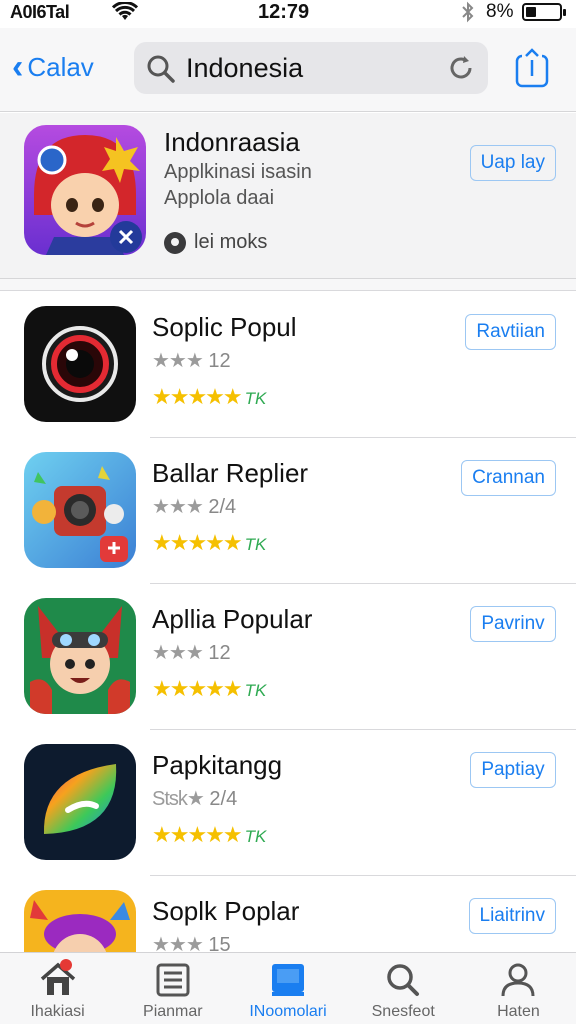 Image resolution: width=576 pixels, height=1024 pixels. I want to click on get-button: Pavrinv, so click(513, 624).